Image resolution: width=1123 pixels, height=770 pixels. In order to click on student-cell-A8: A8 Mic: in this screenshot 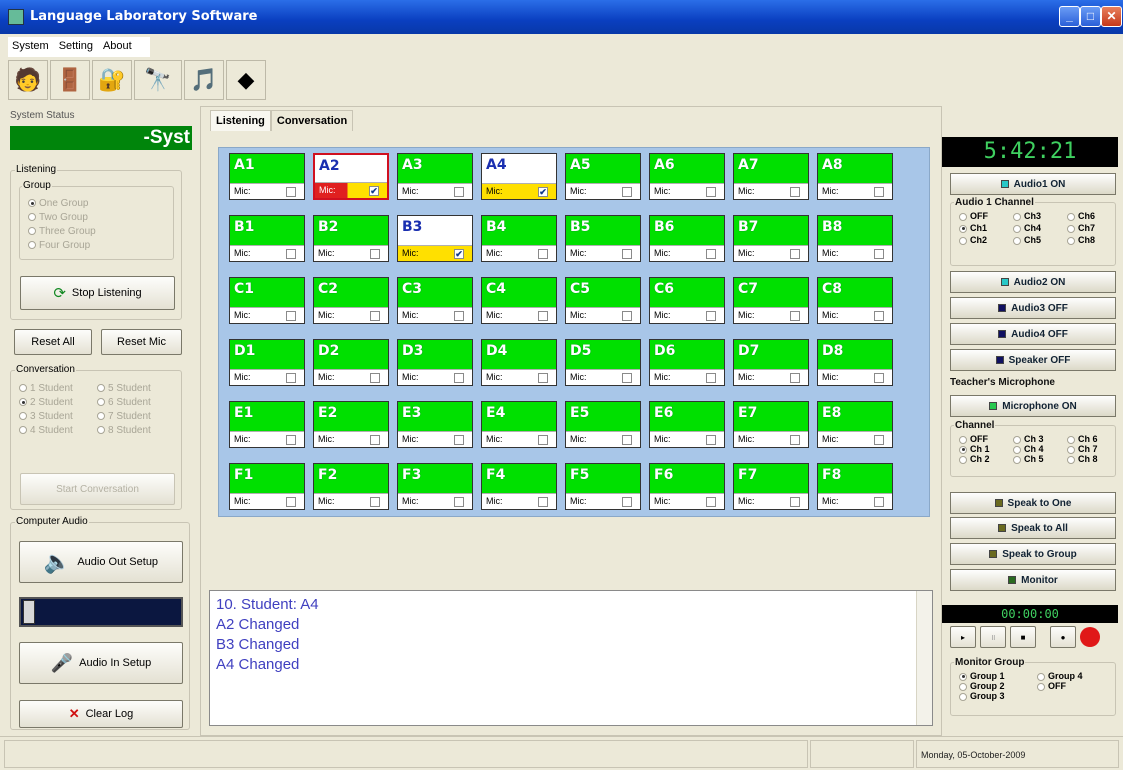, I will do `click(855, 176)`.